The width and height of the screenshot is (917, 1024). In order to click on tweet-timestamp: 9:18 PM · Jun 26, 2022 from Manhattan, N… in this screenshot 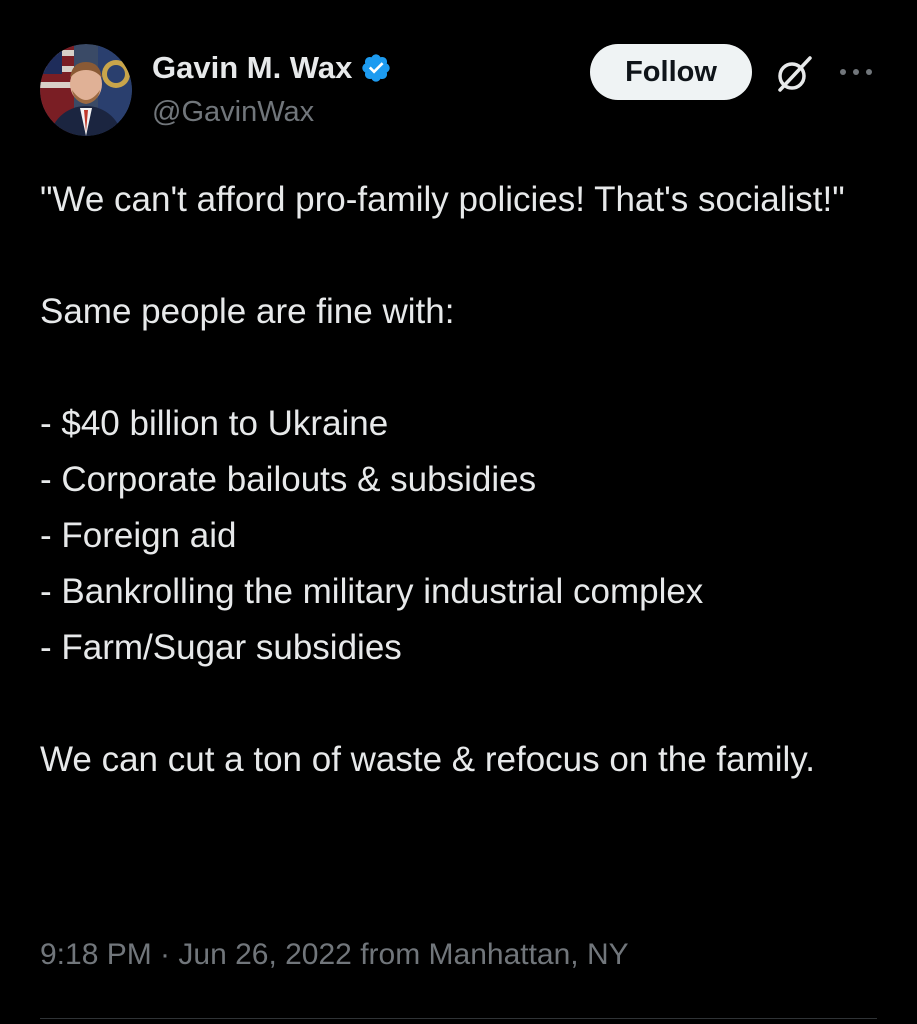, I will do `click(334, 955)`.